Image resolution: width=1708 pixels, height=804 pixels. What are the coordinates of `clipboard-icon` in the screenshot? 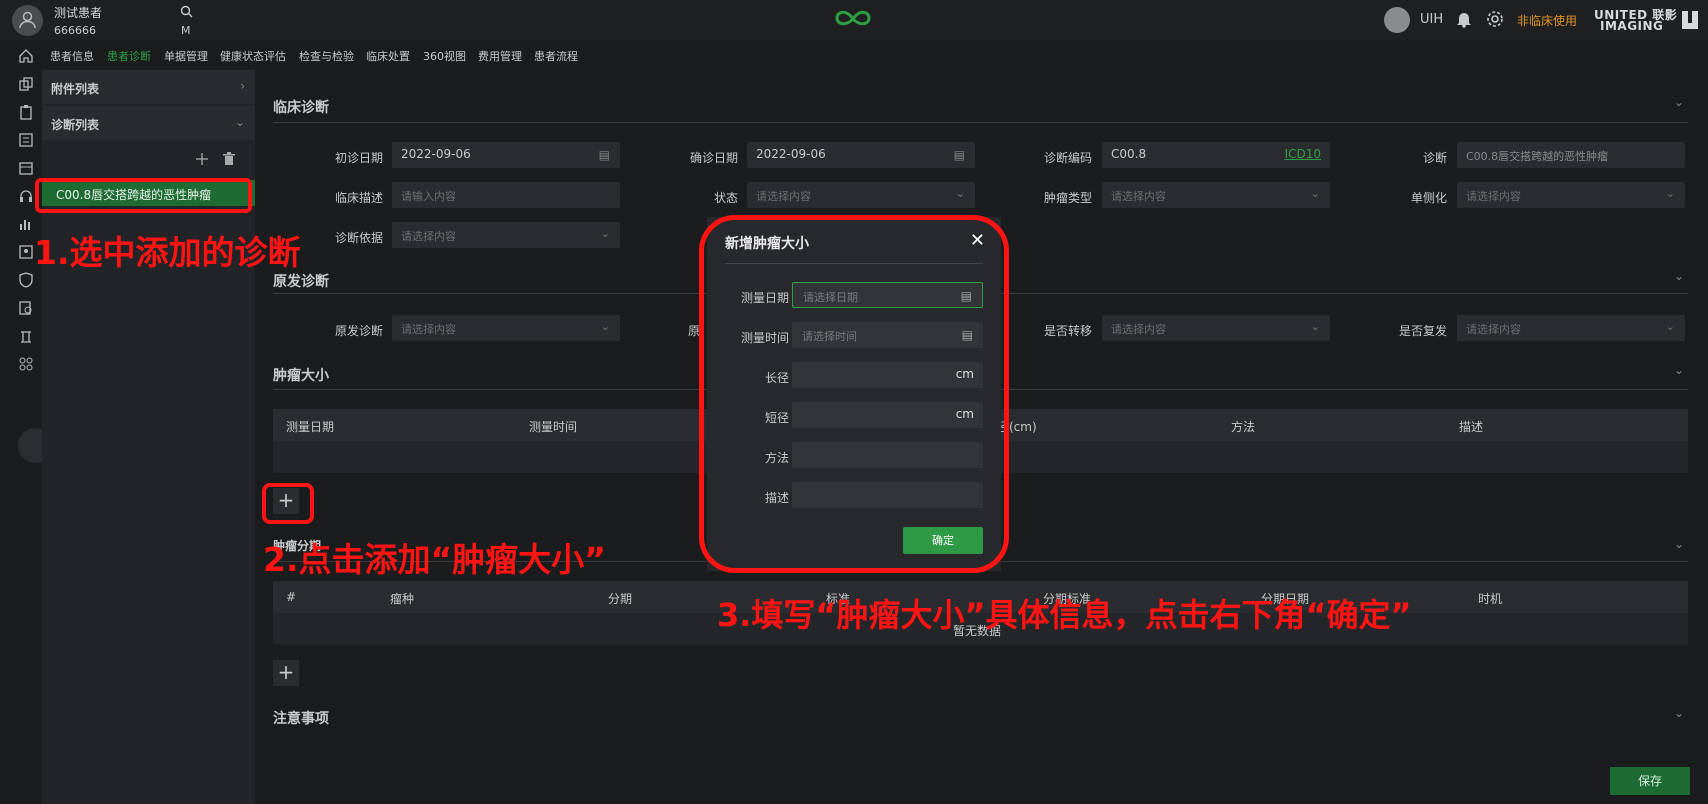 It's located at (26, 112).